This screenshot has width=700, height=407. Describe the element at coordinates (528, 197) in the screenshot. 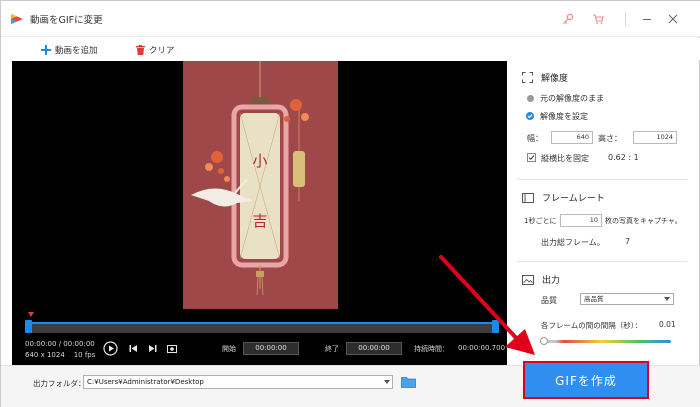

I see `film-icon` at that location.